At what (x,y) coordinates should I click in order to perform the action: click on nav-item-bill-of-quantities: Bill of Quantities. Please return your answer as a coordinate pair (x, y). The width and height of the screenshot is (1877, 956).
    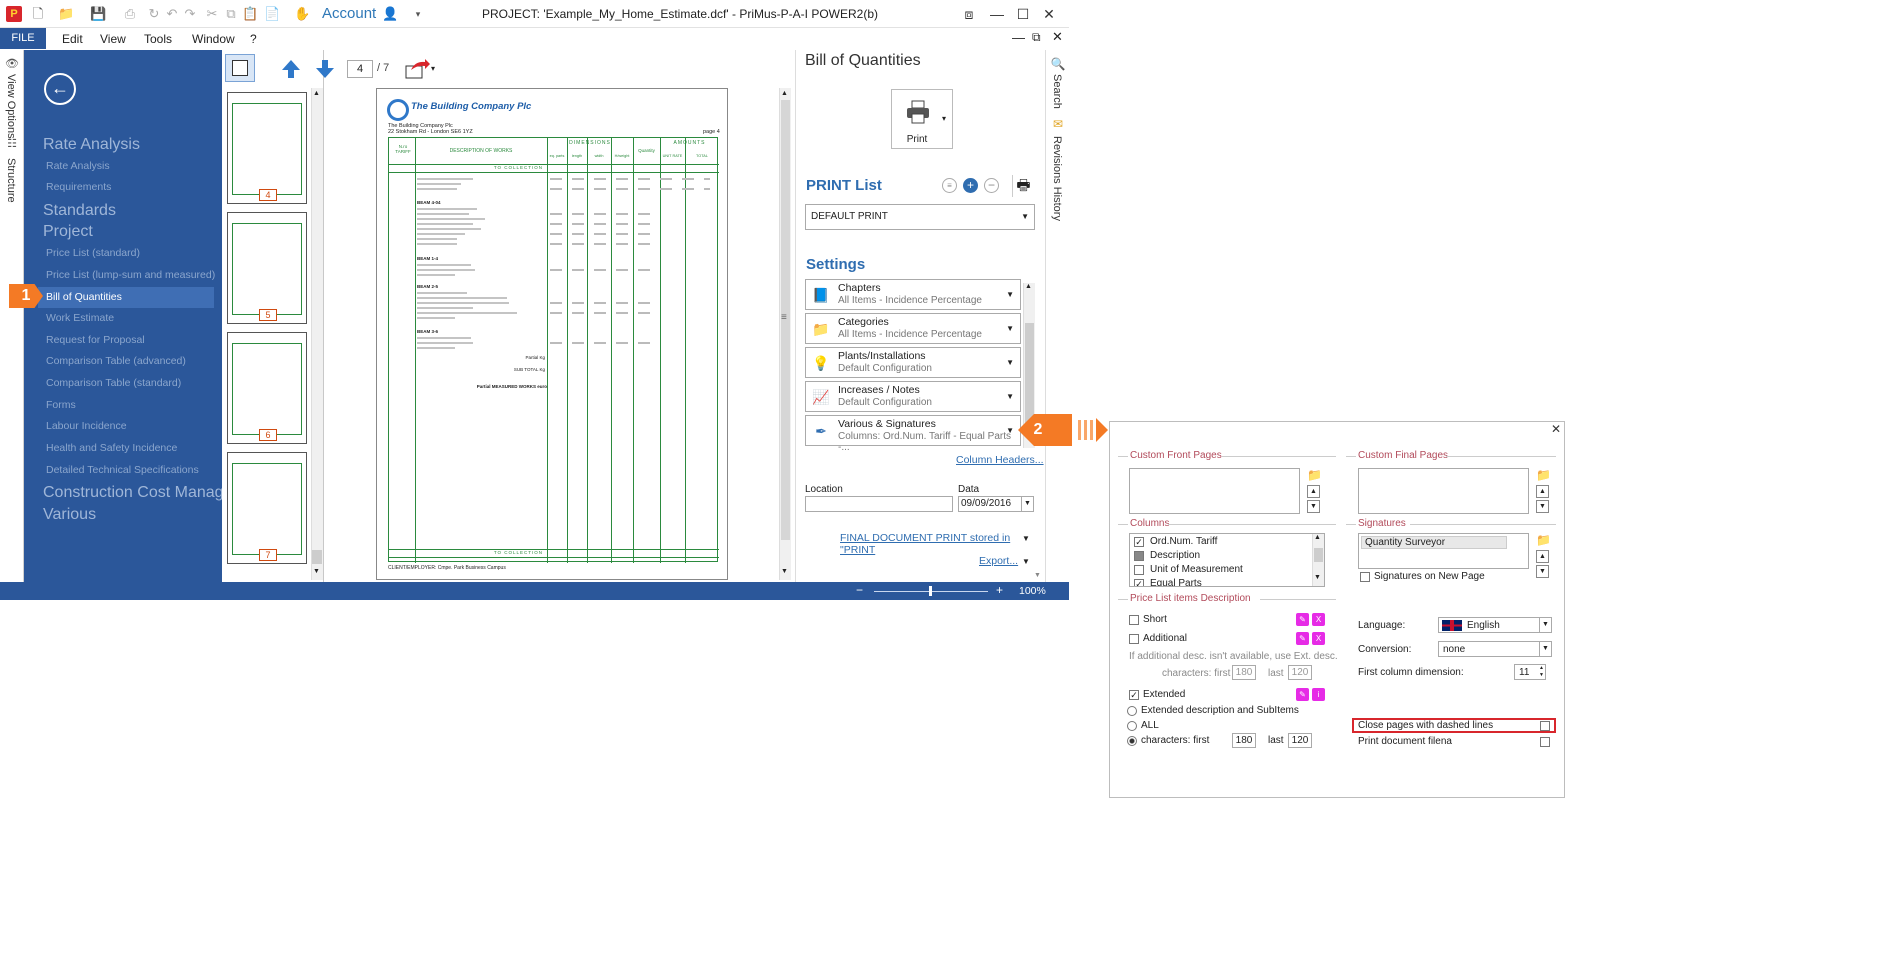
    Looking at the image, I should click on (126, 297).